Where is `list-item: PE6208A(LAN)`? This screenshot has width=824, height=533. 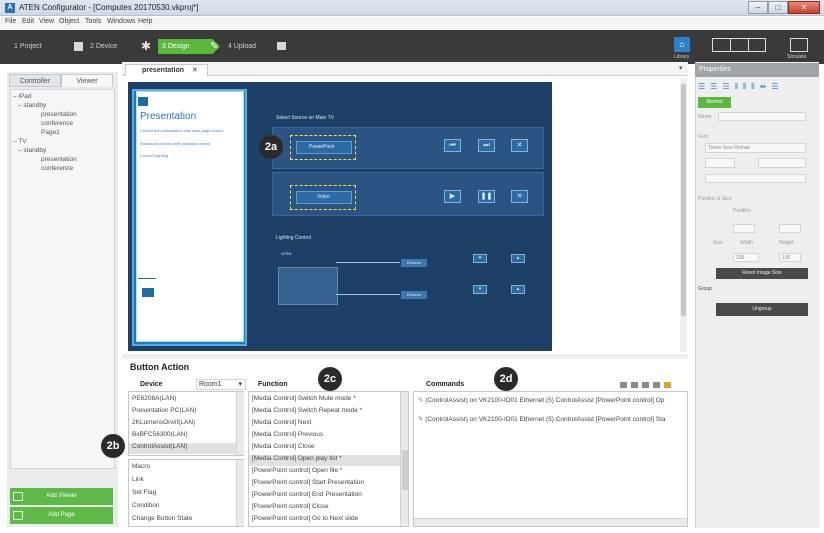
list-item: PE6208A(LAN) is located at coordinates (154, 398).